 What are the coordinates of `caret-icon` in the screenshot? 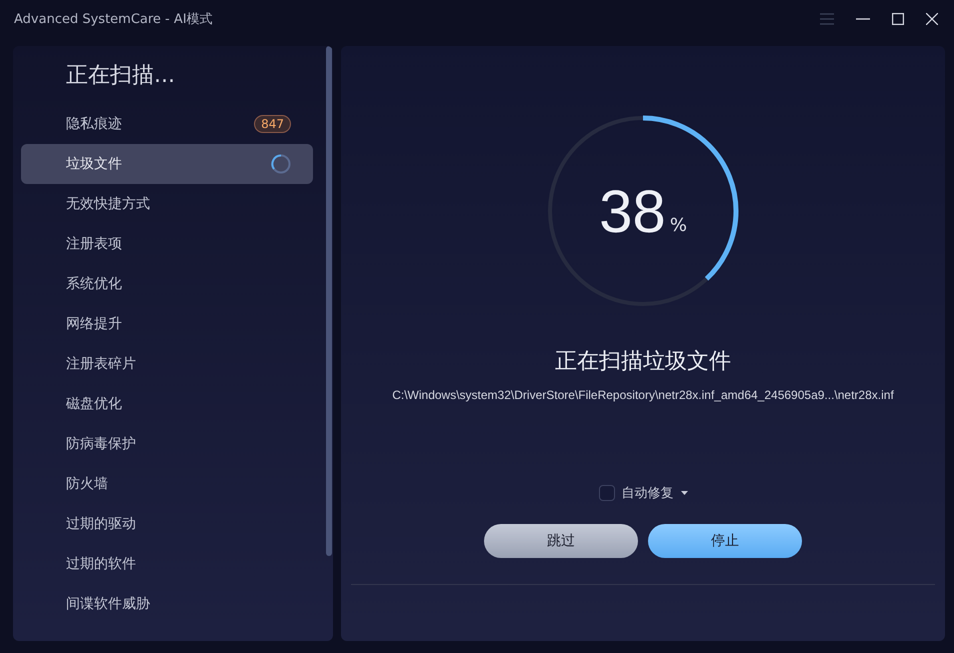 It's located at (684, 493).